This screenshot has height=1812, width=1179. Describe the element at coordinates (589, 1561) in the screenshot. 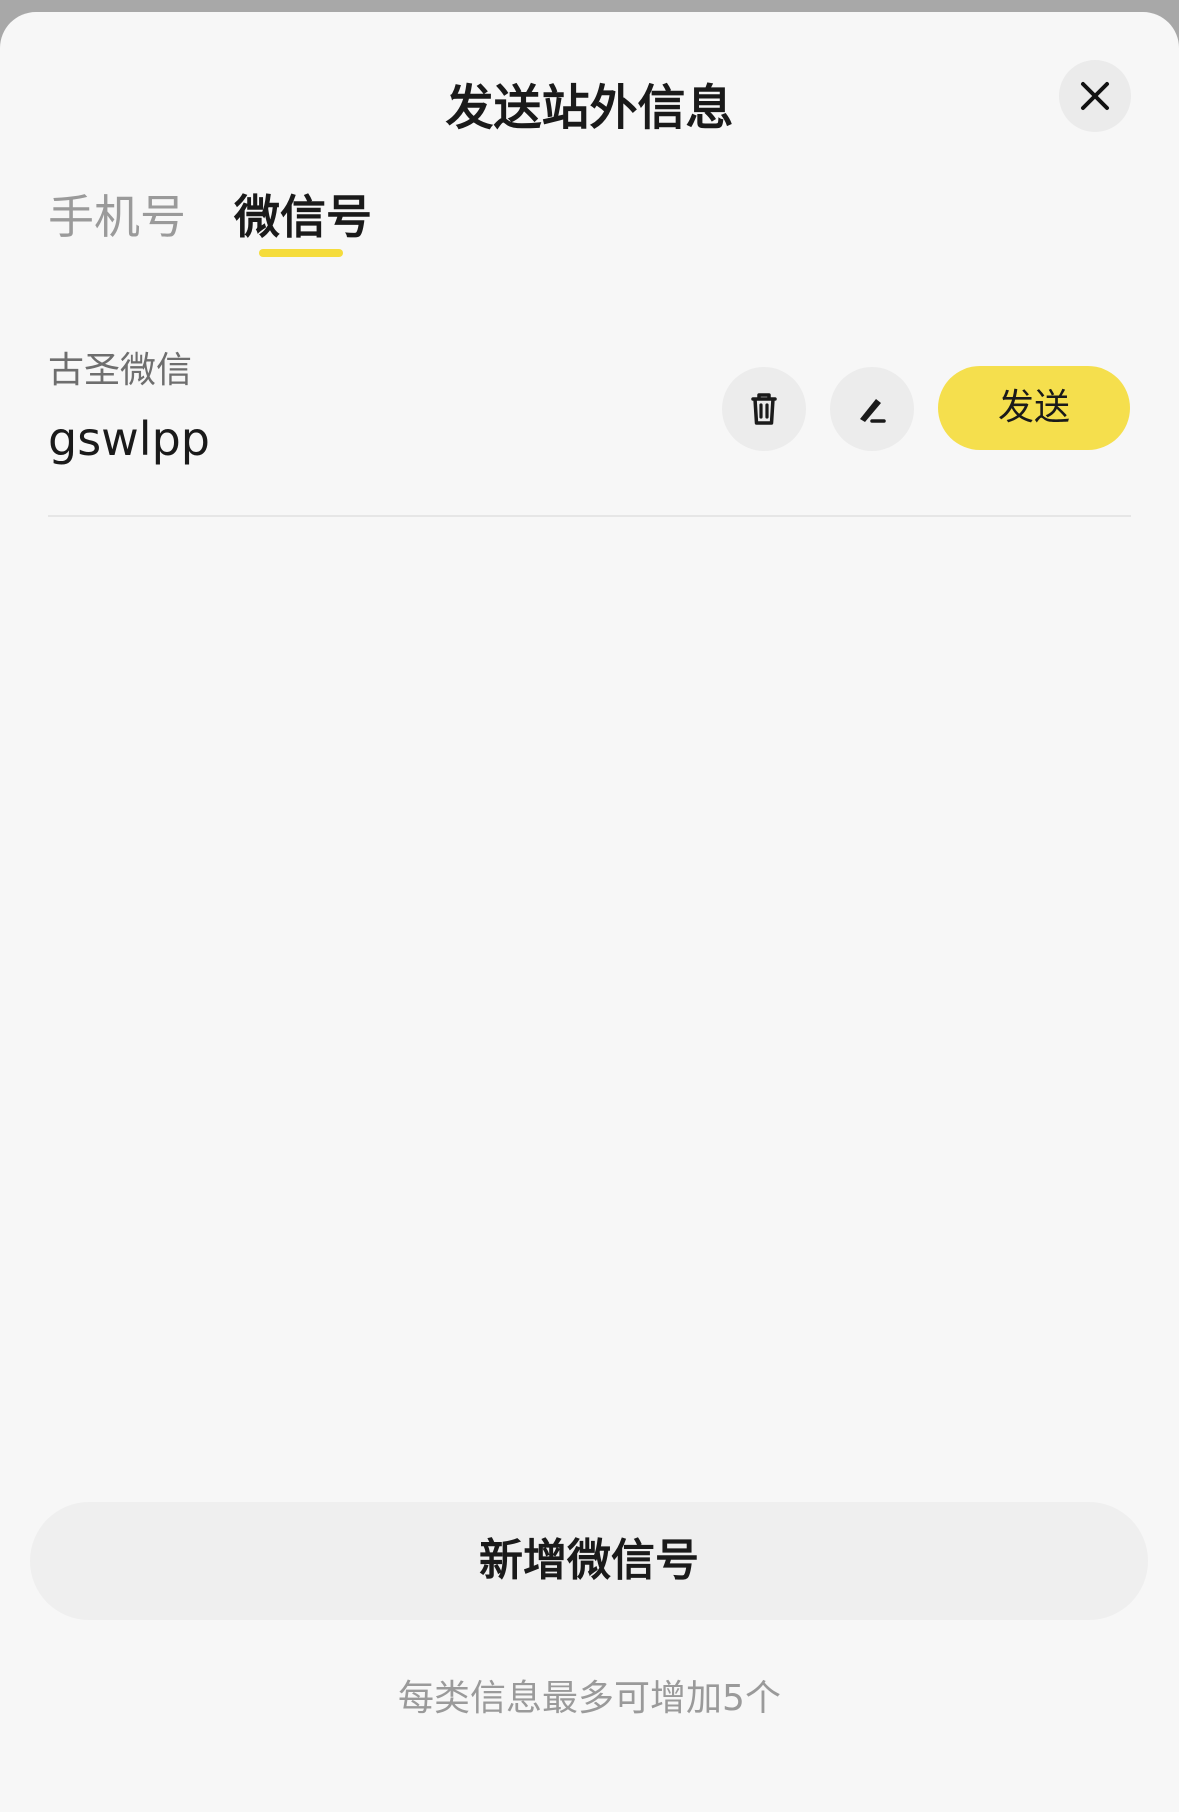

I see `add-wechat-button: 新增微信号` at that location.